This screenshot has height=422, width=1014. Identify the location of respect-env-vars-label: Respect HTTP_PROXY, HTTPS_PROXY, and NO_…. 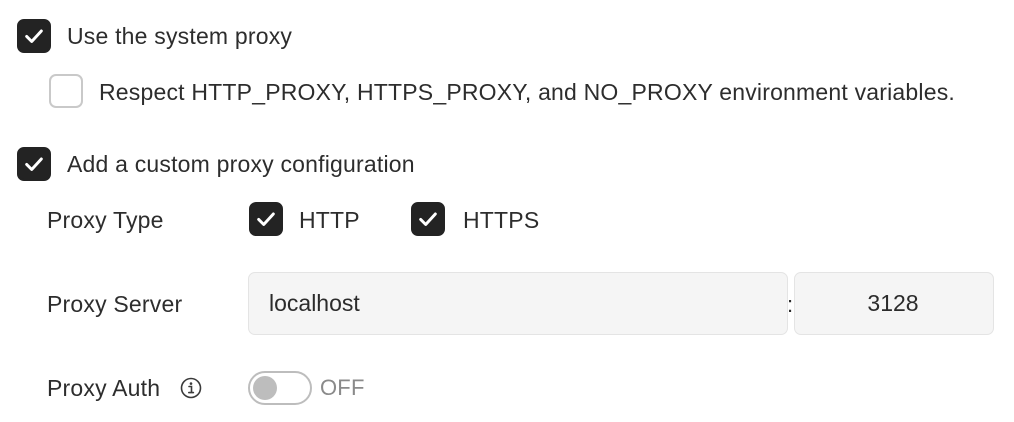
(527, 92).